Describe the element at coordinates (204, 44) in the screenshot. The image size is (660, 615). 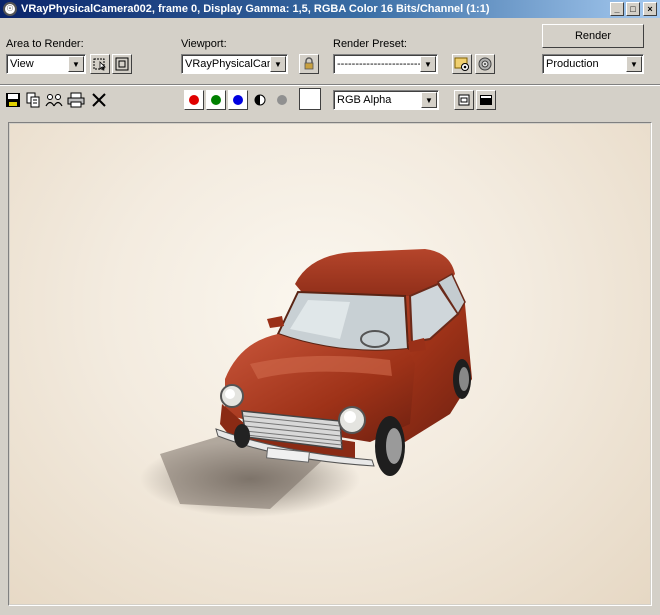
I see `viewport-label: Viewport:` at that location.